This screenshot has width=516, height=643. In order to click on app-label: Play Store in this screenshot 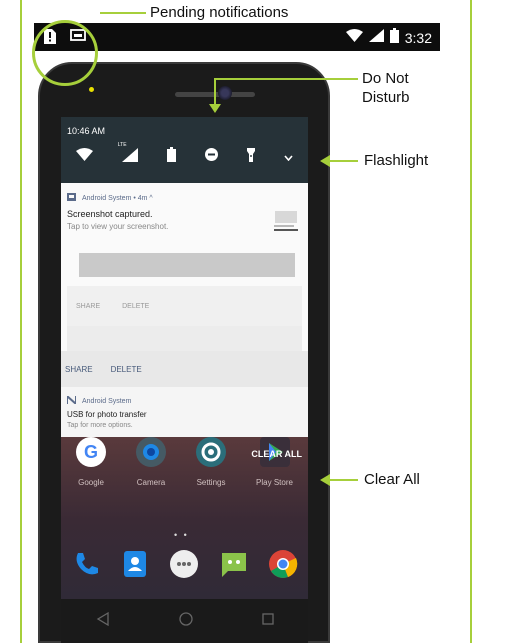, I will do `click(274, 482)`.